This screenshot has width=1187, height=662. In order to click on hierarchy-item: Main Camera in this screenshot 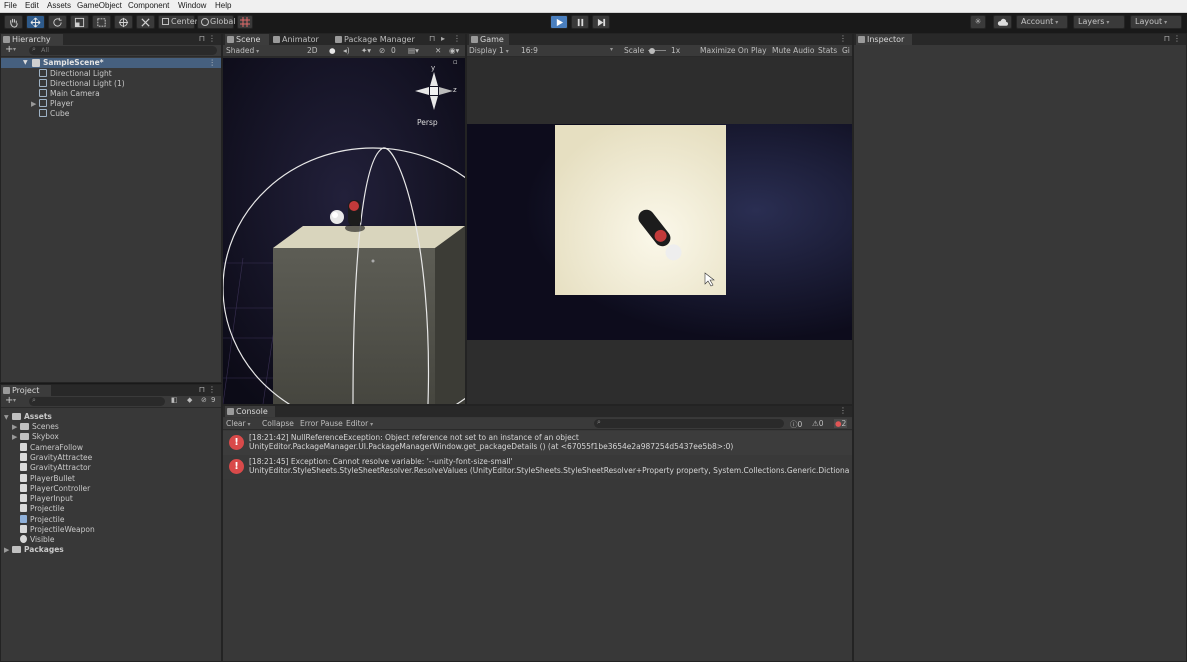, I will do `click(69, 94)`.